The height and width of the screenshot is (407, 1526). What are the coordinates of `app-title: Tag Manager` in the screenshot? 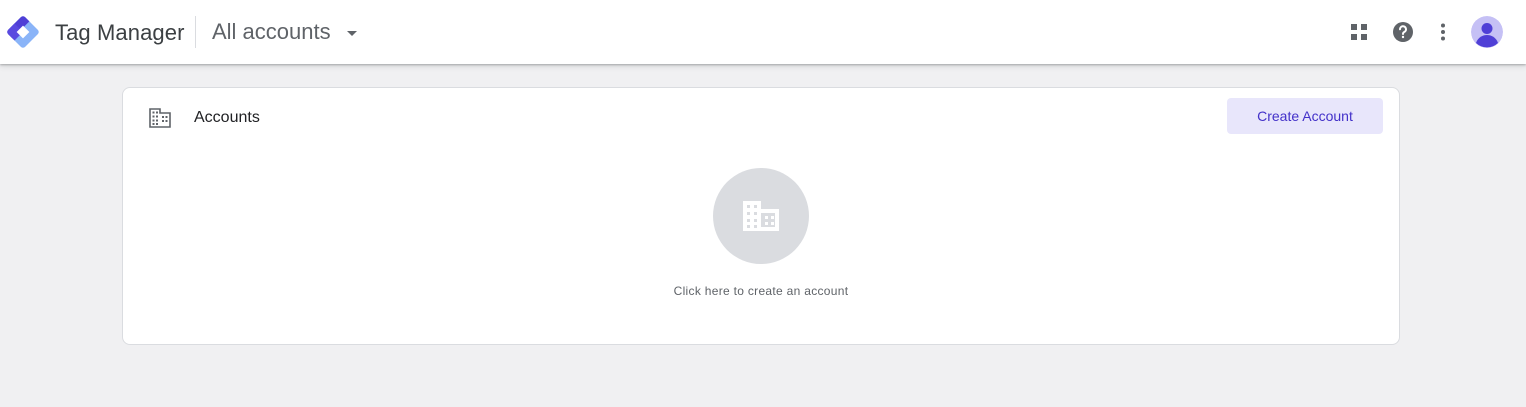 It's located at (120, 32).